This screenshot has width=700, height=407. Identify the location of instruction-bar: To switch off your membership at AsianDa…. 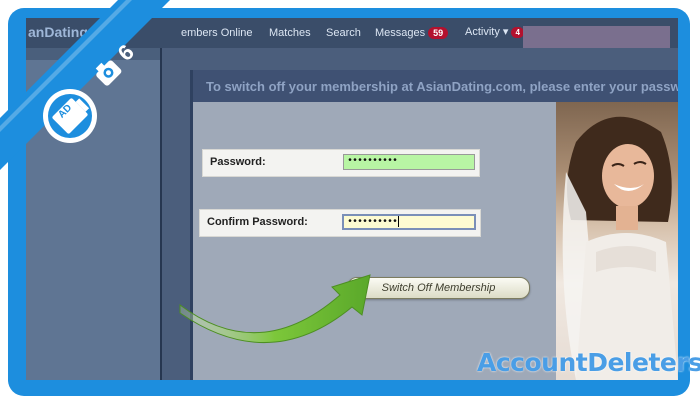
(435, 86).